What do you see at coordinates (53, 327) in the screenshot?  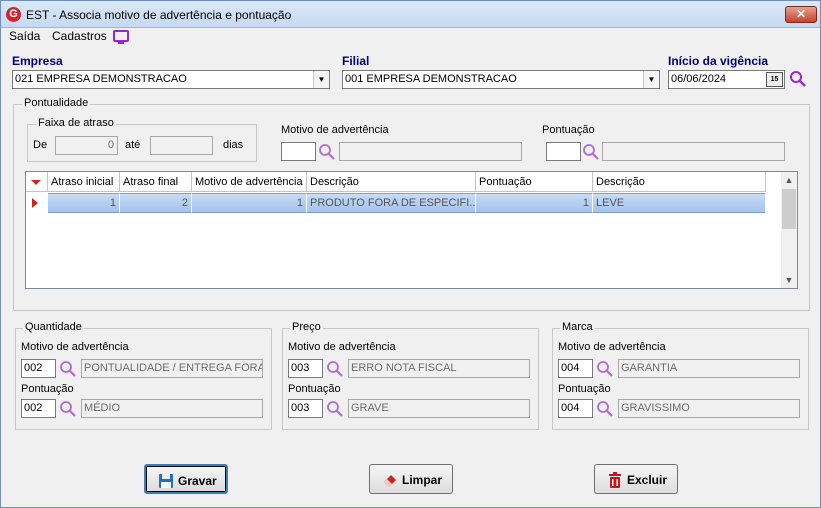 I see `quantidade-label: Quantidade` at bounding box center [53, 327].